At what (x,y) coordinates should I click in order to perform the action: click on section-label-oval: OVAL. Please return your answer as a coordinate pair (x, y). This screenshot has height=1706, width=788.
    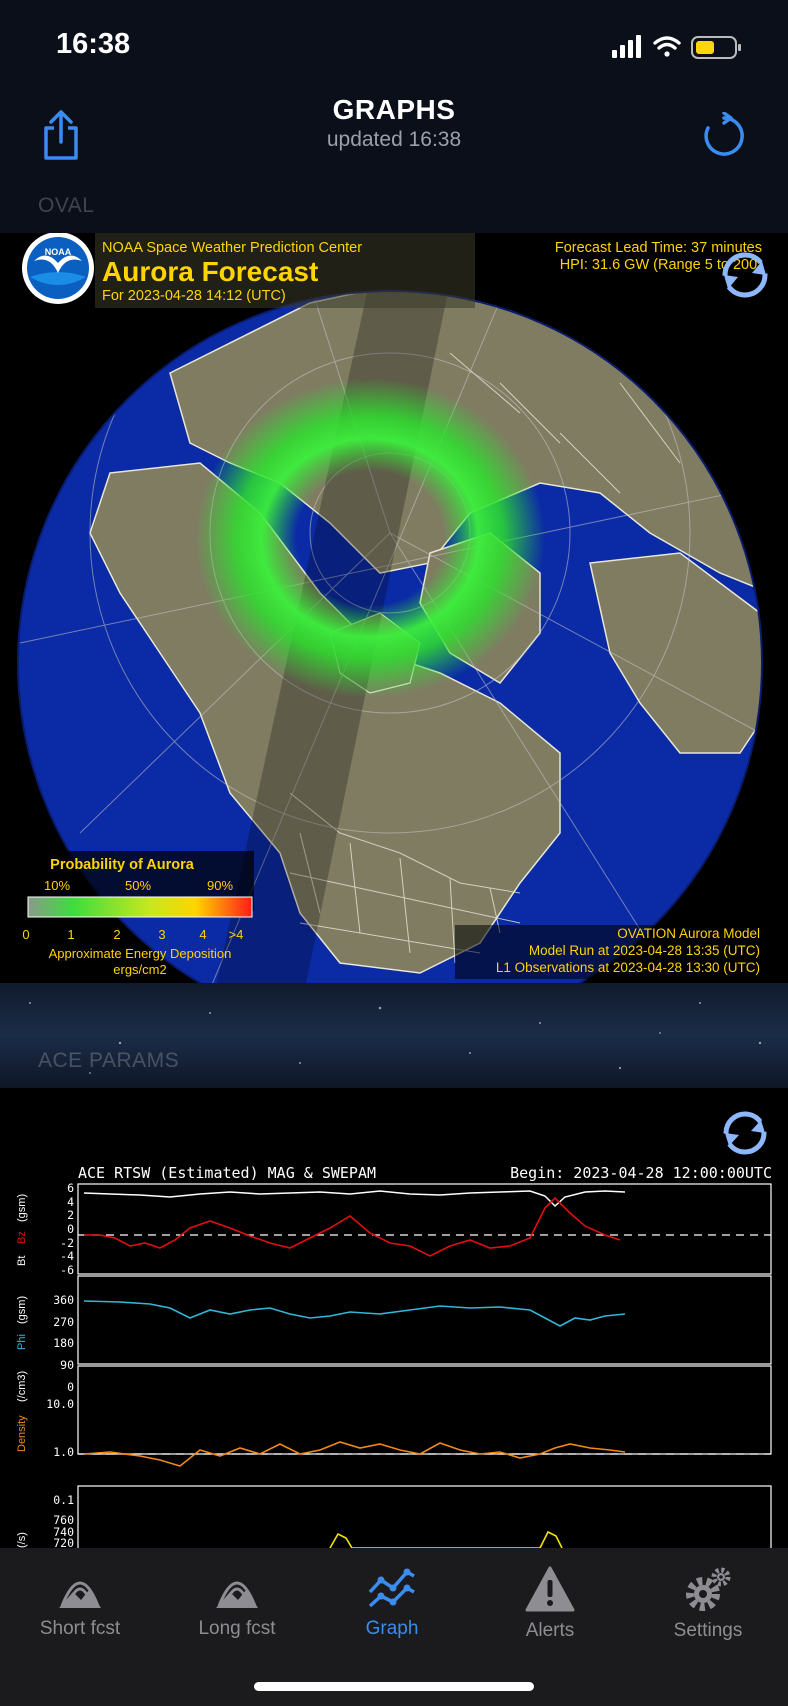
    Looking at the image, I should click on (66, 205).